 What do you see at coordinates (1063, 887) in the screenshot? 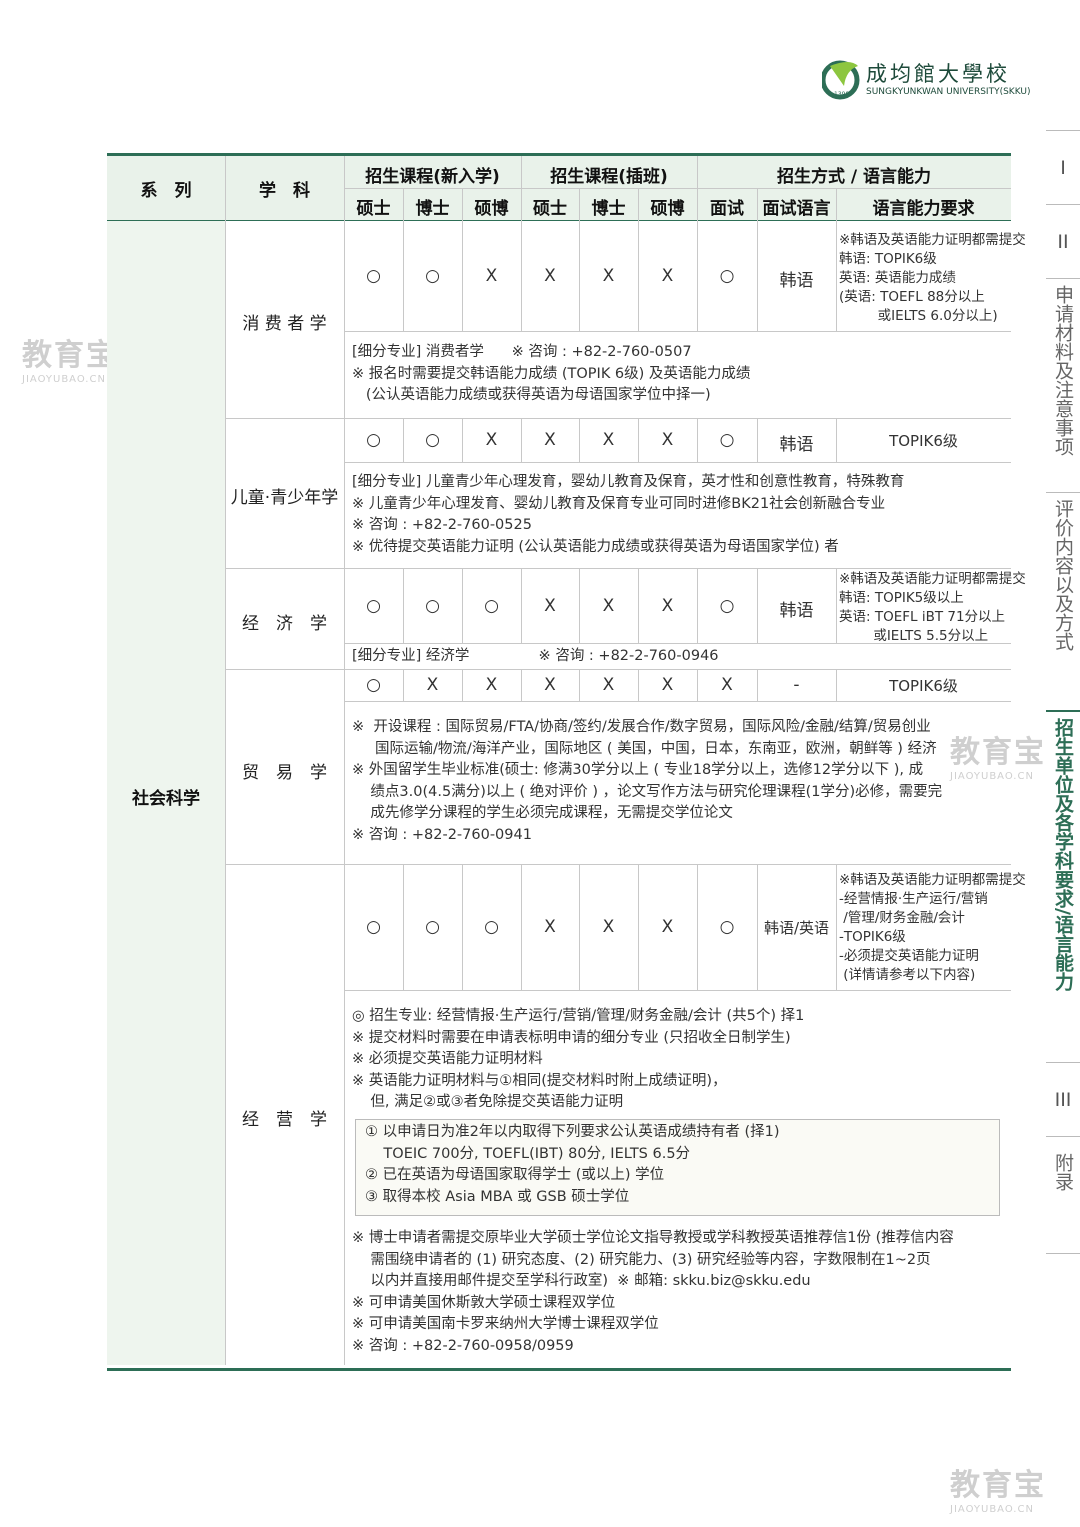
I see `sidebar-tab-requirements: 招生单位及各学科要求/语言能力` at bounding box center [1063, 887].